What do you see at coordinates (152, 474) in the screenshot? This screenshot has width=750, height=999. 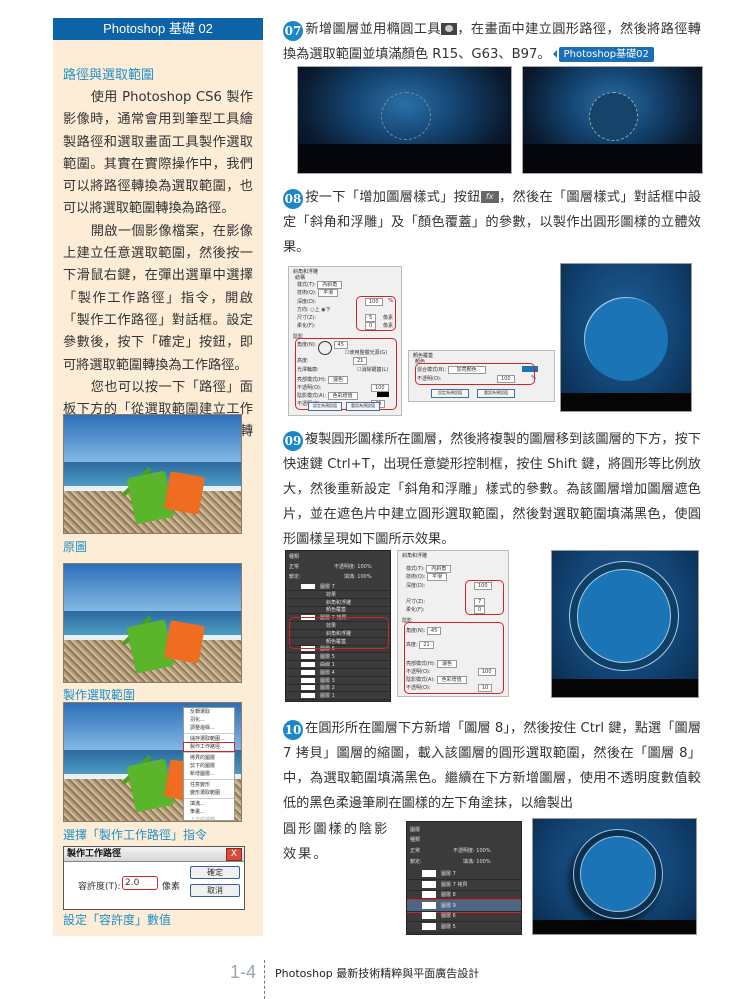 I see `original-photo` at bounding box center [152, 474].